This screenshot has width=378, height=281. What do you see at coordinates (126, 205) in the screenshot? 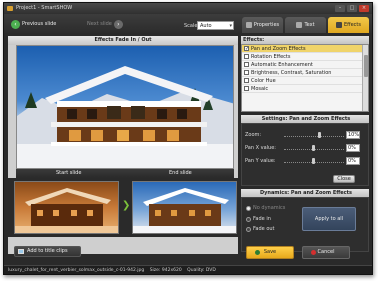
I see `transition-arrow-icon: ❯` at bounding box center [126, 205].